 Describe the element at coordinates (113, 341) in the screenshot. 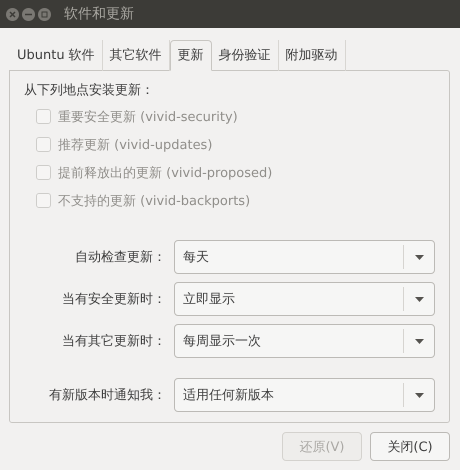

I see `field-label: 当有其它更新时：` at that location.